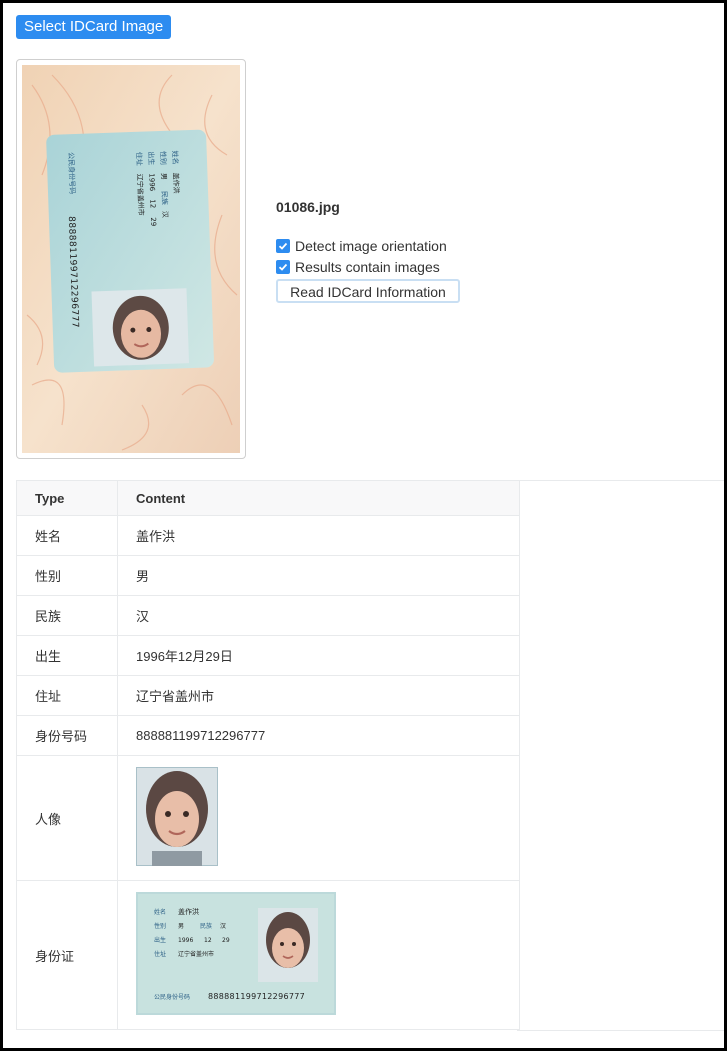  I want to click on type-header: Type, so click(67, 498).